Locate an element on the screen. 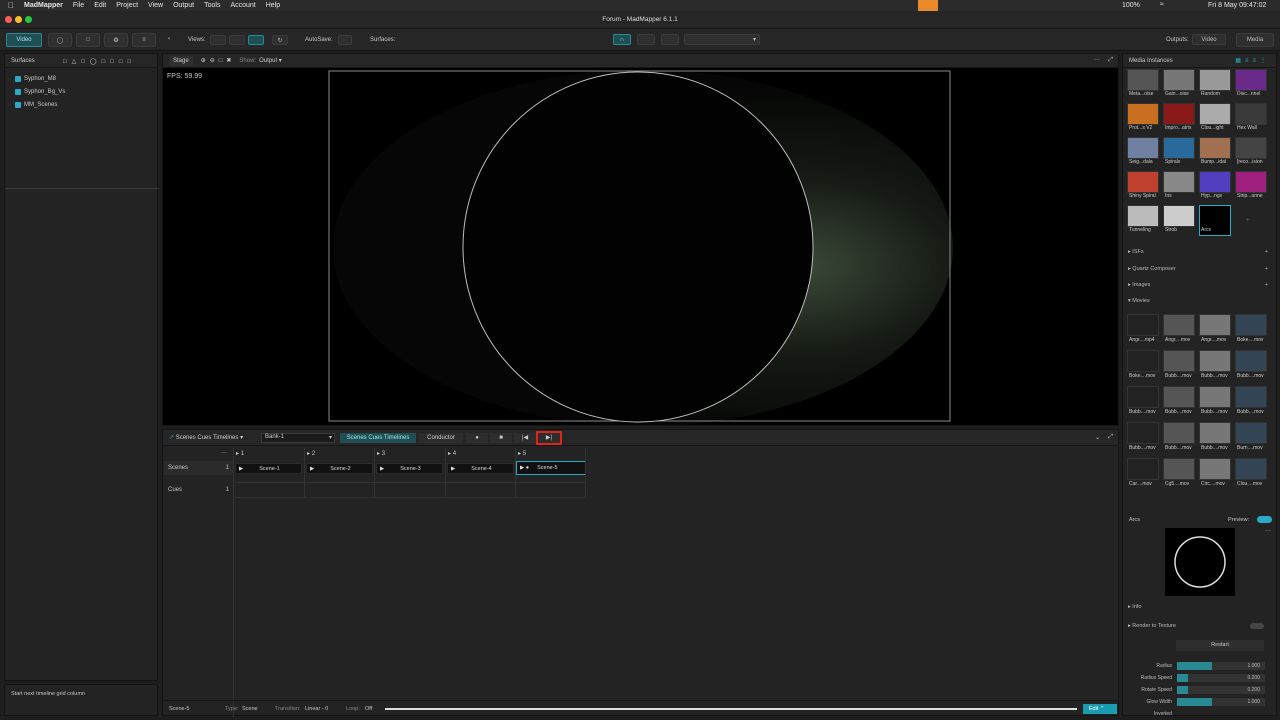 This screenshot has height=720, width=1280. scene-cell-4: ▶ Scene-4 is located at coordinates (480, 468).